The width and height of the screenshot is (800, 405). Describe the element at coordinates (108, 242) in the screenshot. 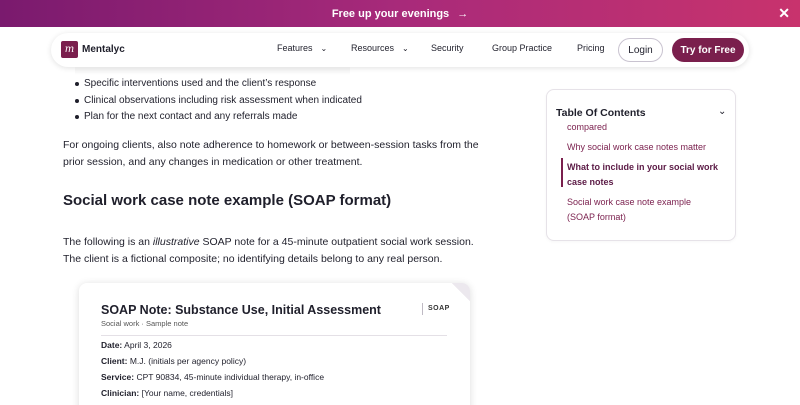

I see `paragraph-text: The following is an` at that location.